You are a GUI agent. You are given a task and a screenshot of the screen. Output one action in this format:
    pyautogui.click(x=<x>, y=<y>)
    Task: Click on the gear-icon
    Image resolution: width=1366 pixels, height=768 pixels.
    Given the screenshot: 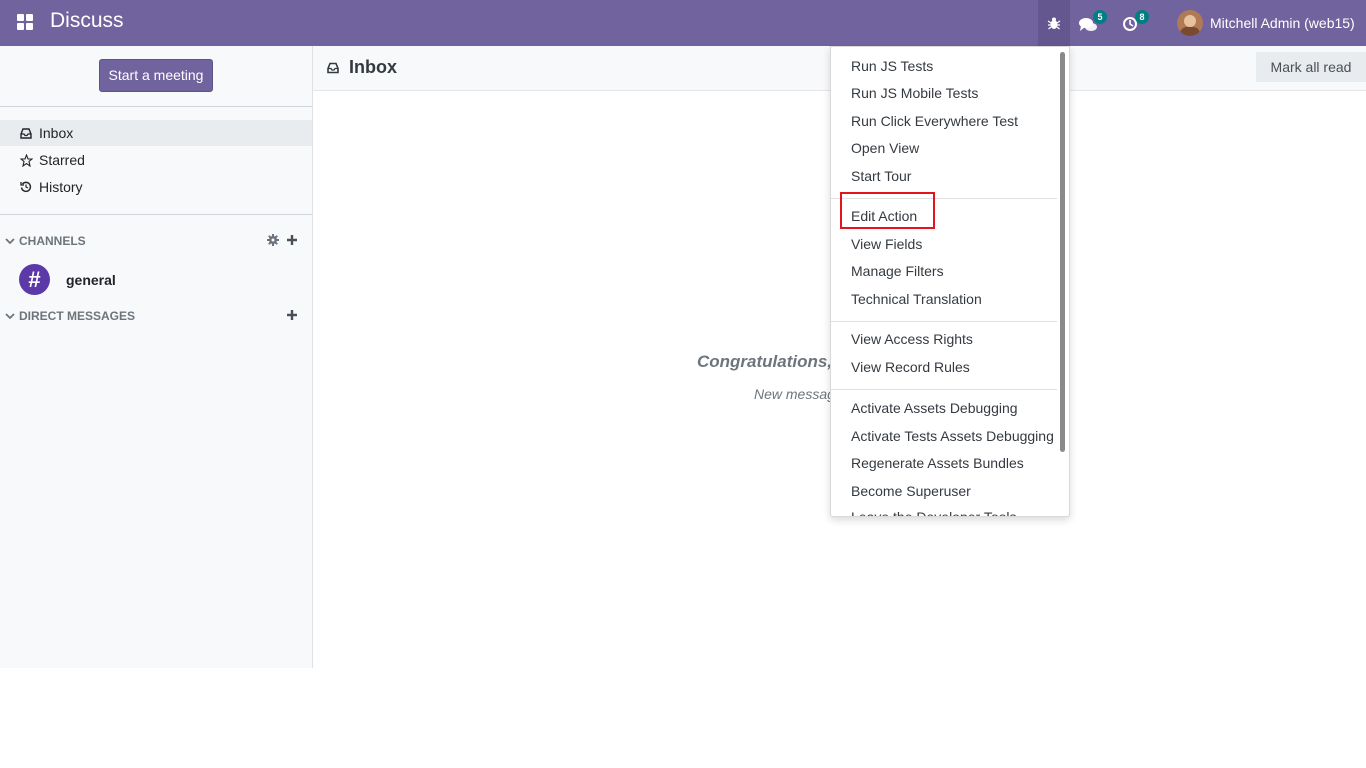 What is the action you would take?
    pyautogui.click(x=273, y=240)
    